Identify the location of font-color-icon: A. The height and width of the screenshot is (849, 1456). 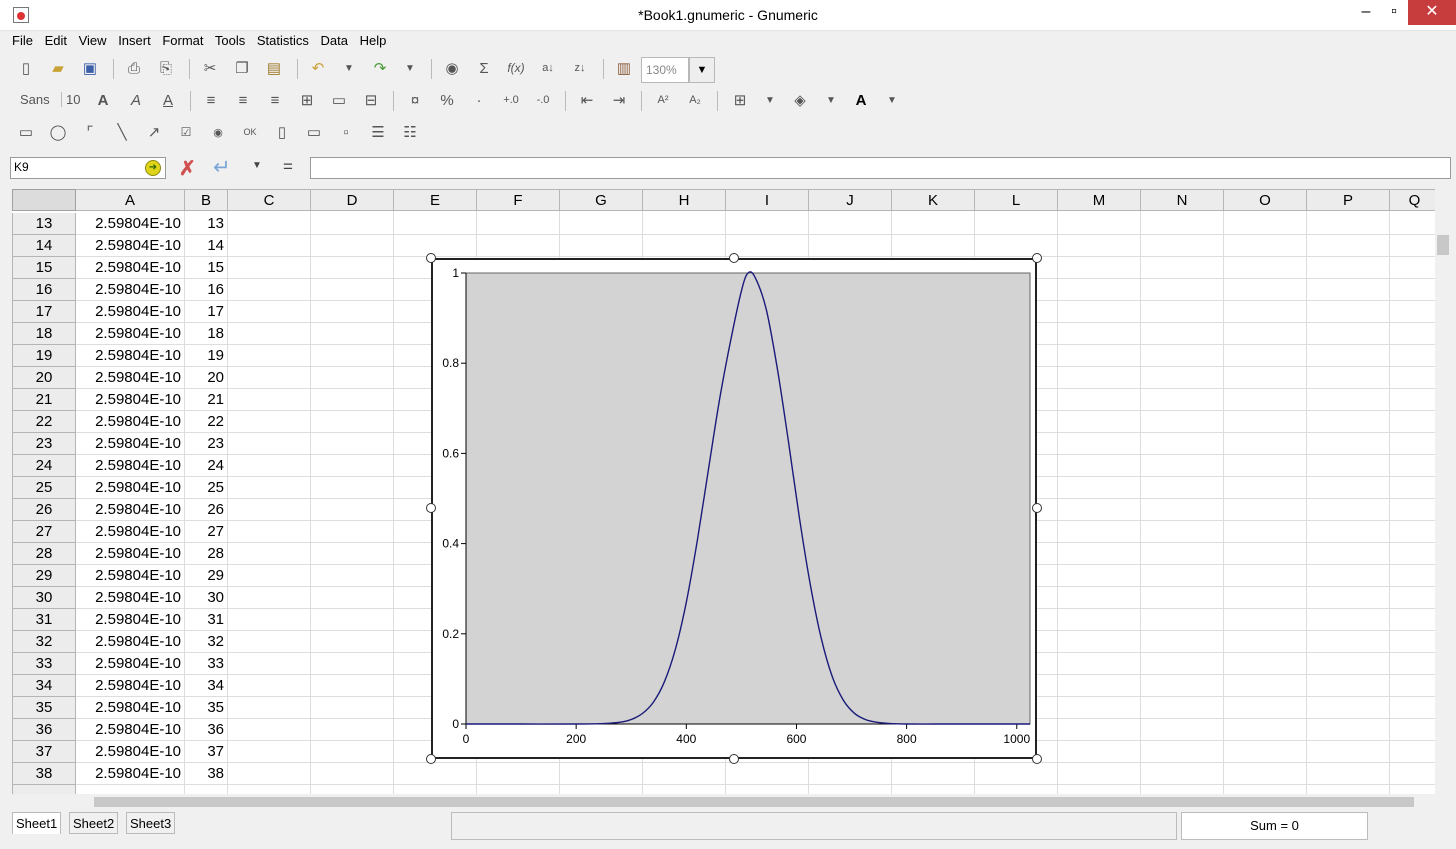
(861, 100).